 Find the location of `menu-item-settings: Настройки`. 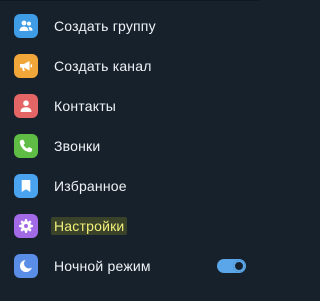

menu-item-settings: Настройки is located at coordinates (129, 226).